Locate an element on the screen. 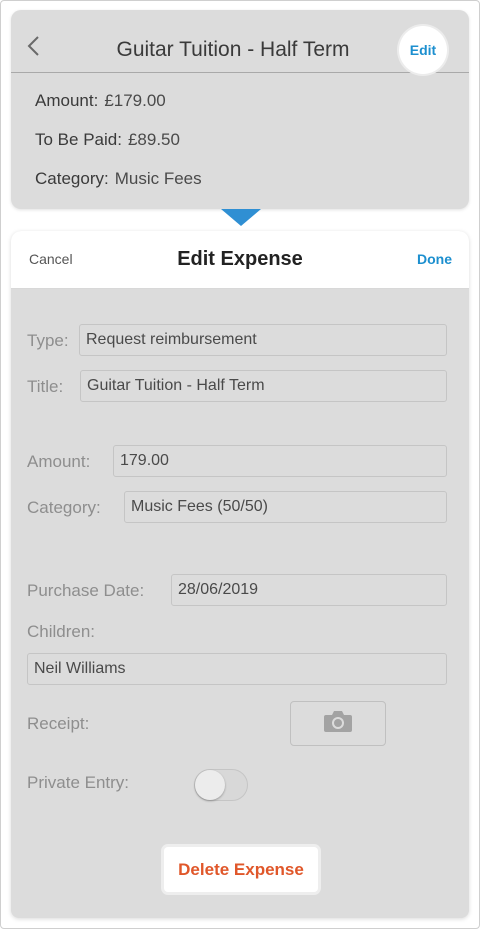 The height and width of the screenshot is (929, 480). summary-to-be-paid-row: To Be Paid: £89.50 is located at coordinates (107, 140).